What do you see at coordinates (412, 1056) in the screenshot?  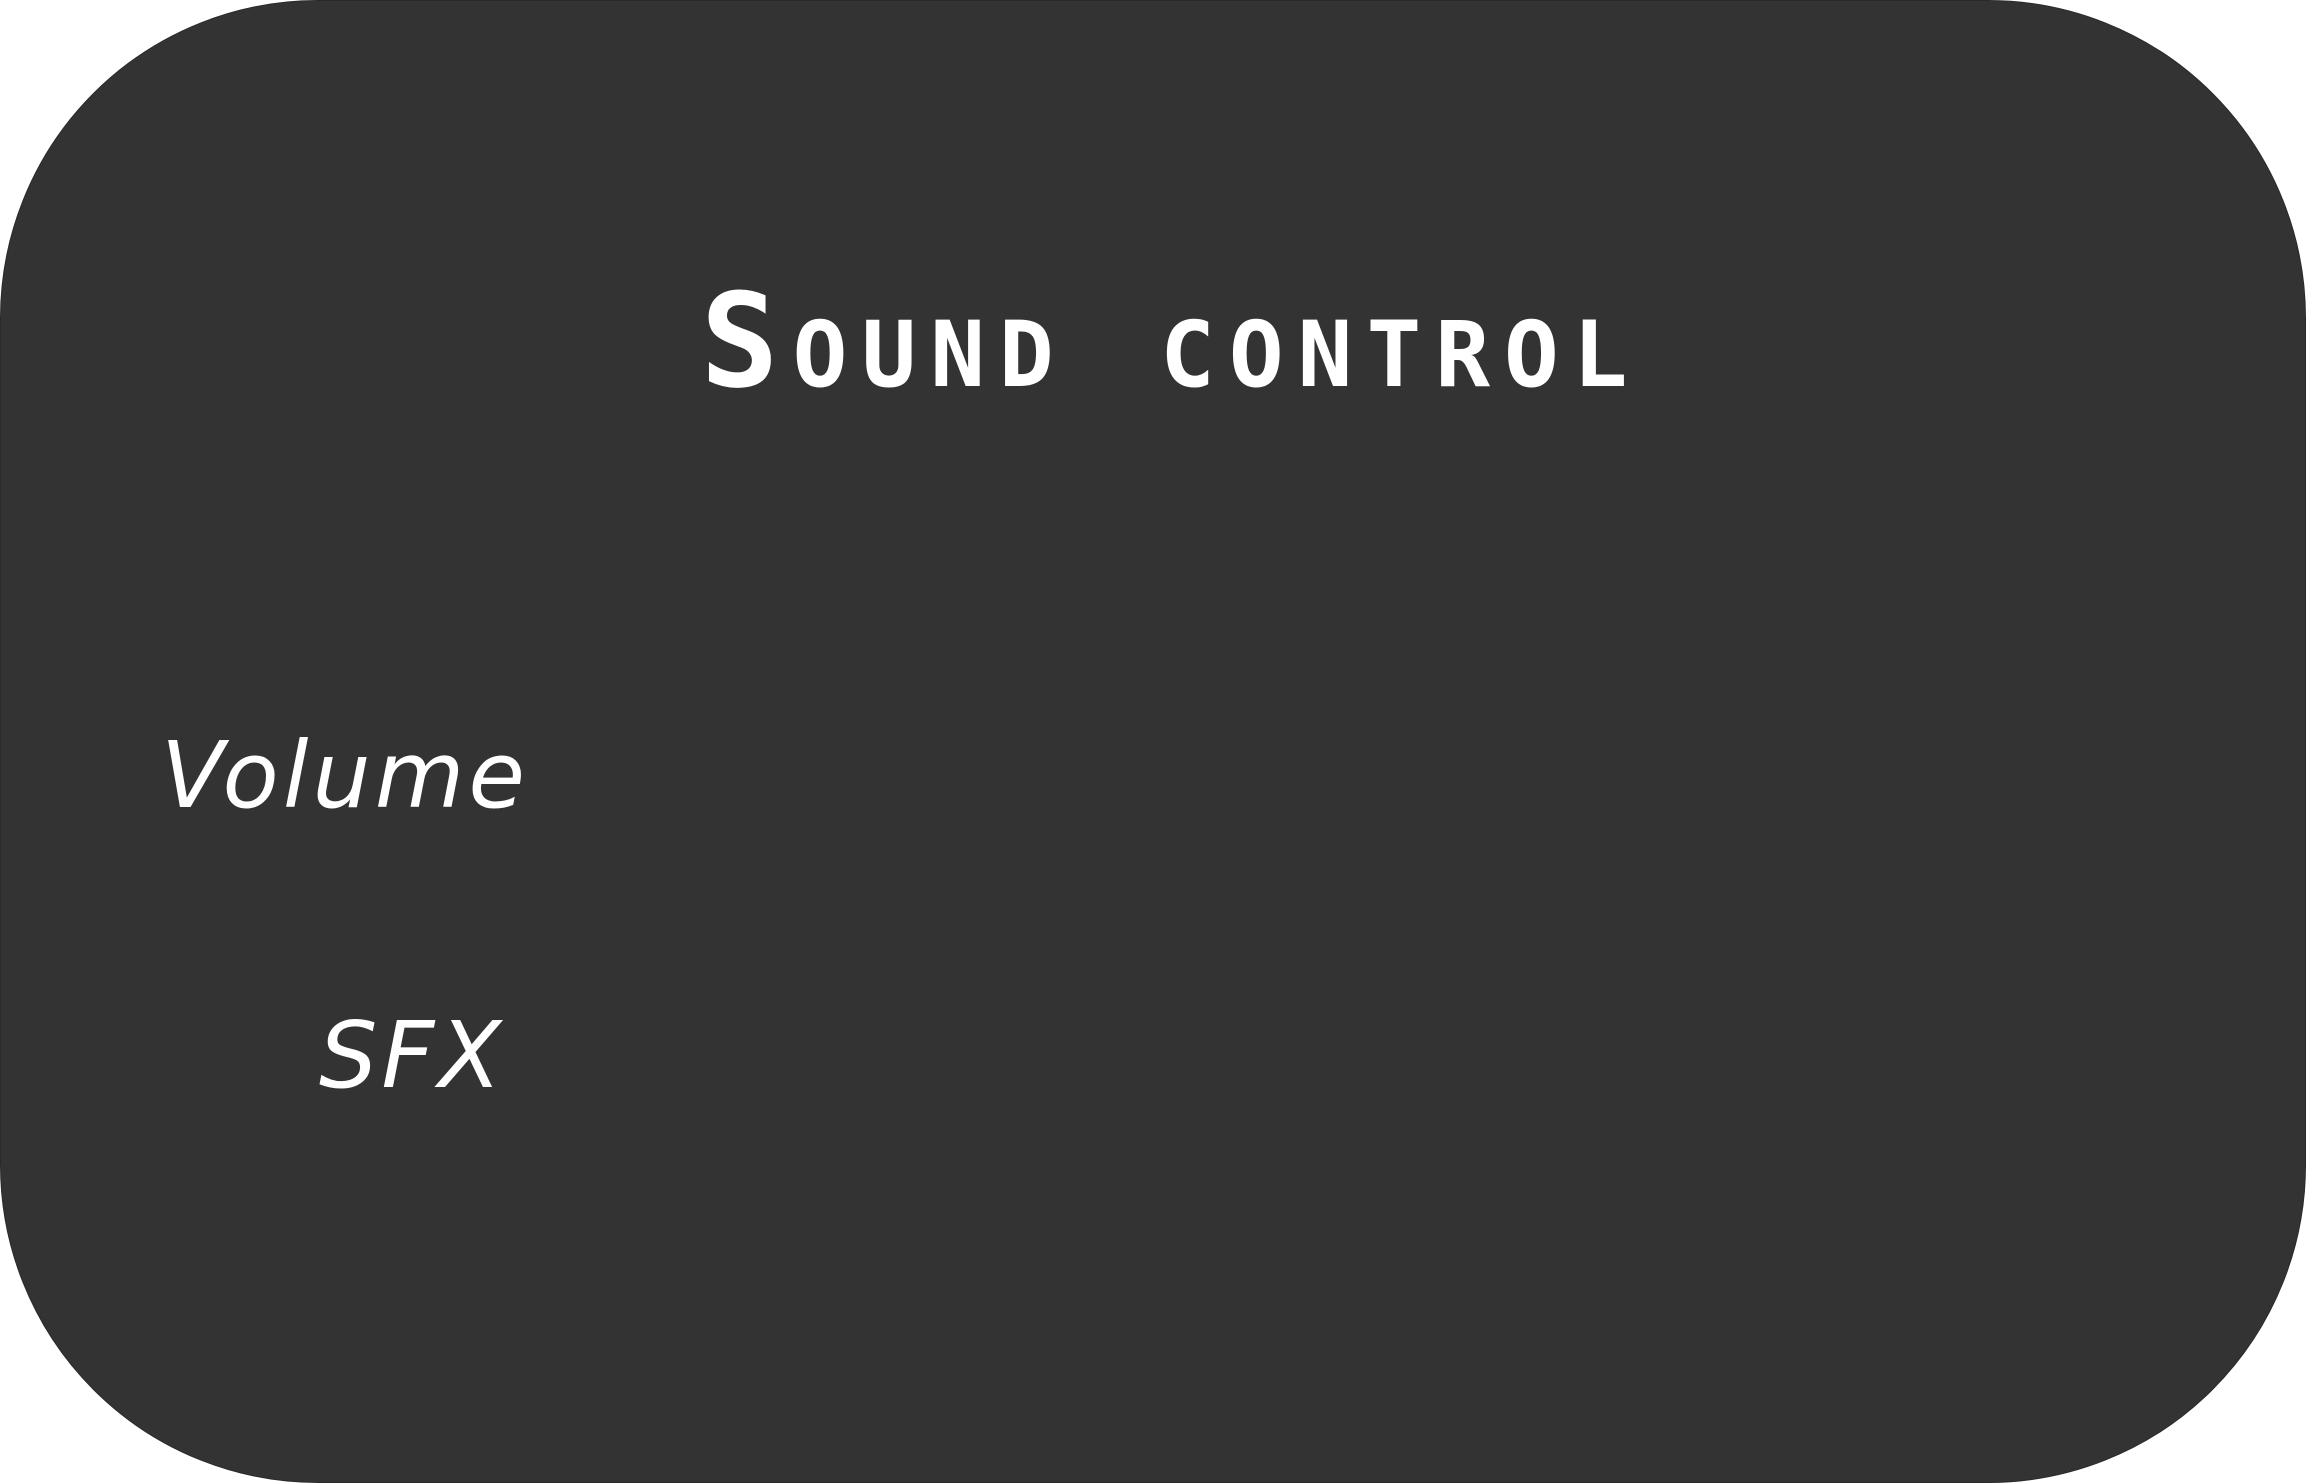 I see `sfx-setting-label: SFX` at bounding box center [412, 1056].